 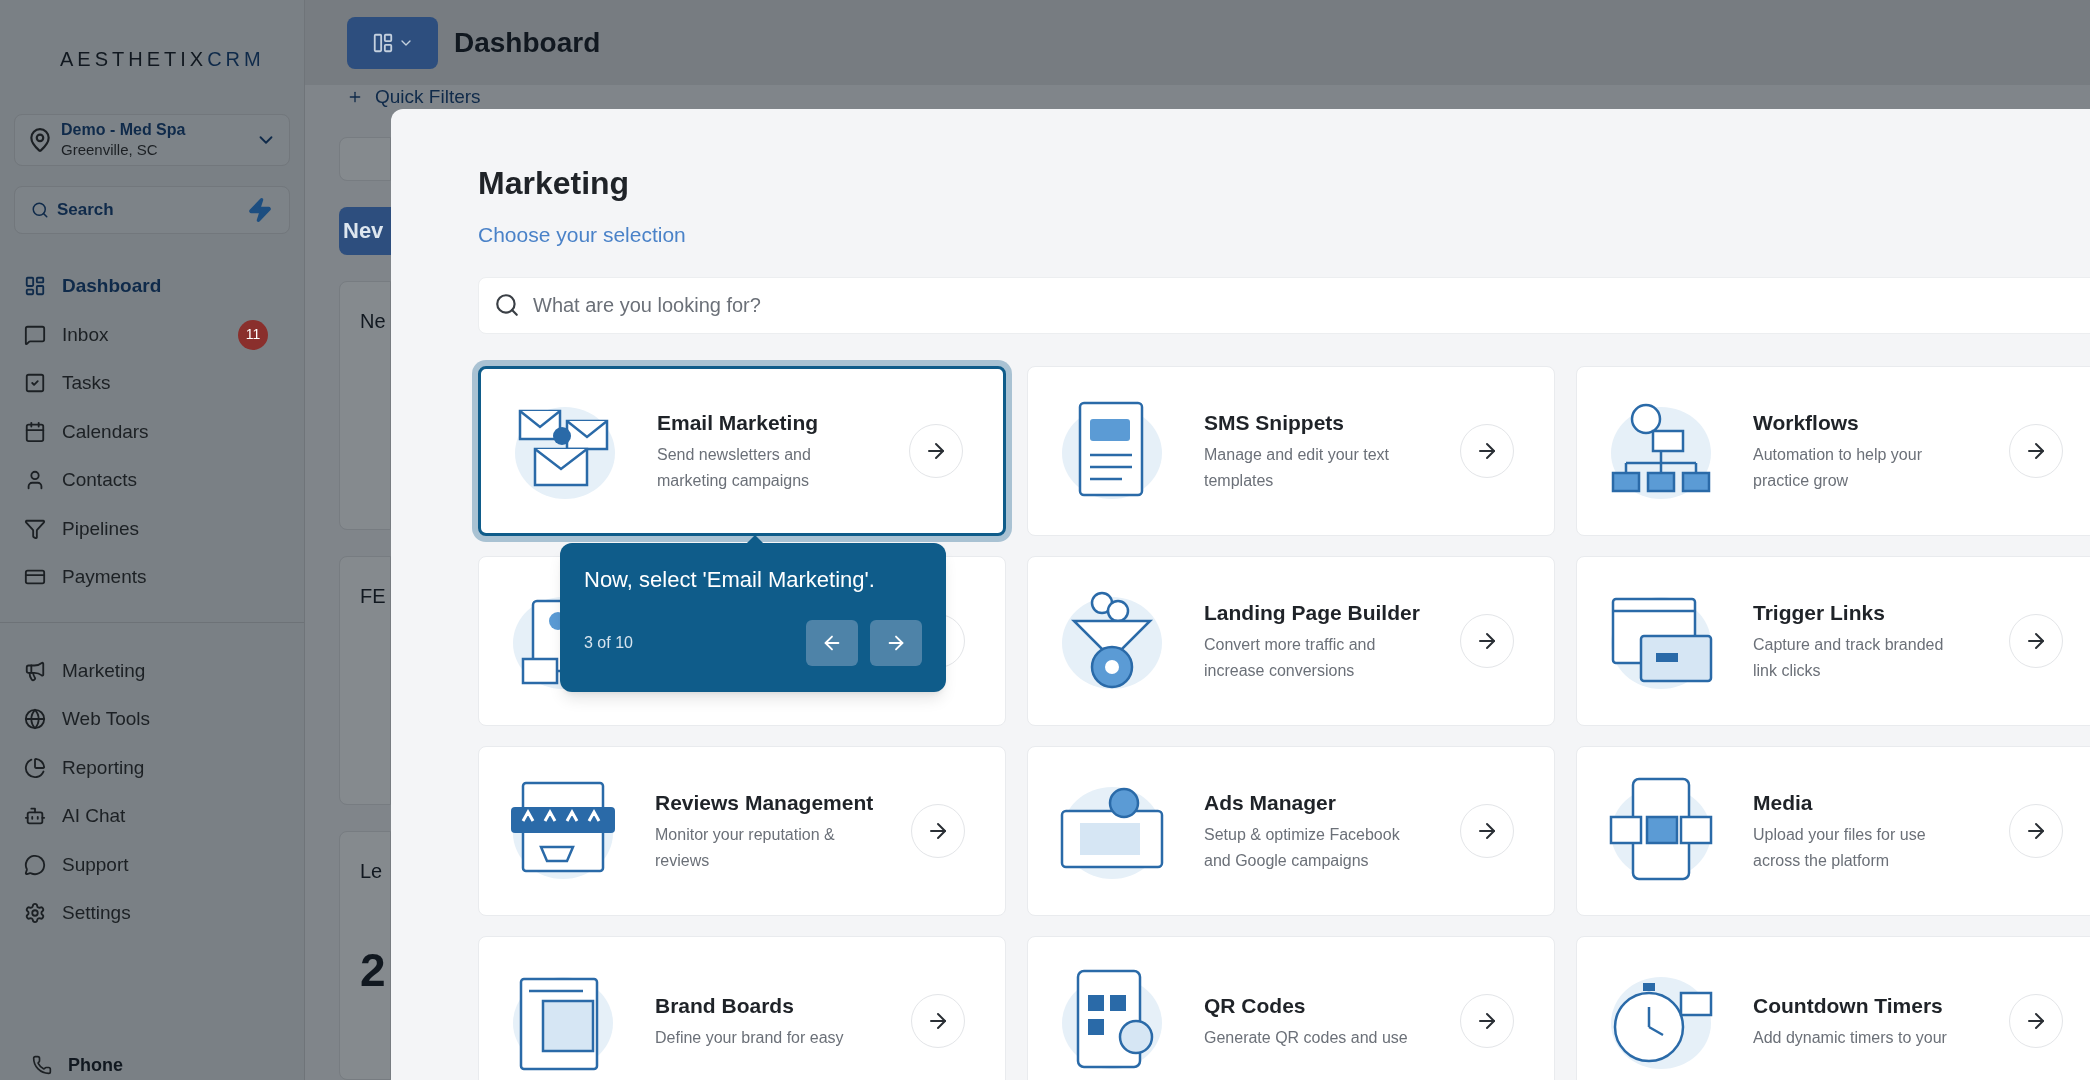 What do you see at coordinates (373, 321) in the screenshot?
I see `card-heading: Ne` at bounding box center [373, 321].